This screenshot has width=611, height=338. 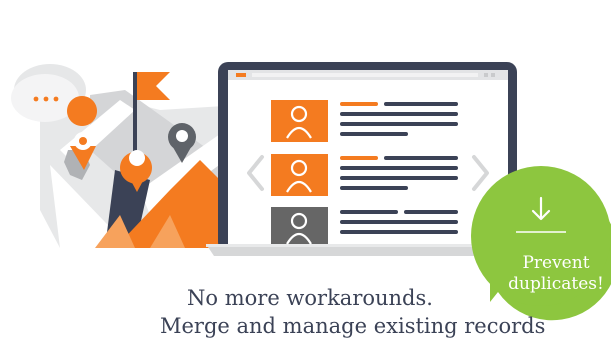 What do you see at coordinates (541, 243) in the screenshot?
I see `prevent-duplicates-badge` at bounding box center [541, 243].